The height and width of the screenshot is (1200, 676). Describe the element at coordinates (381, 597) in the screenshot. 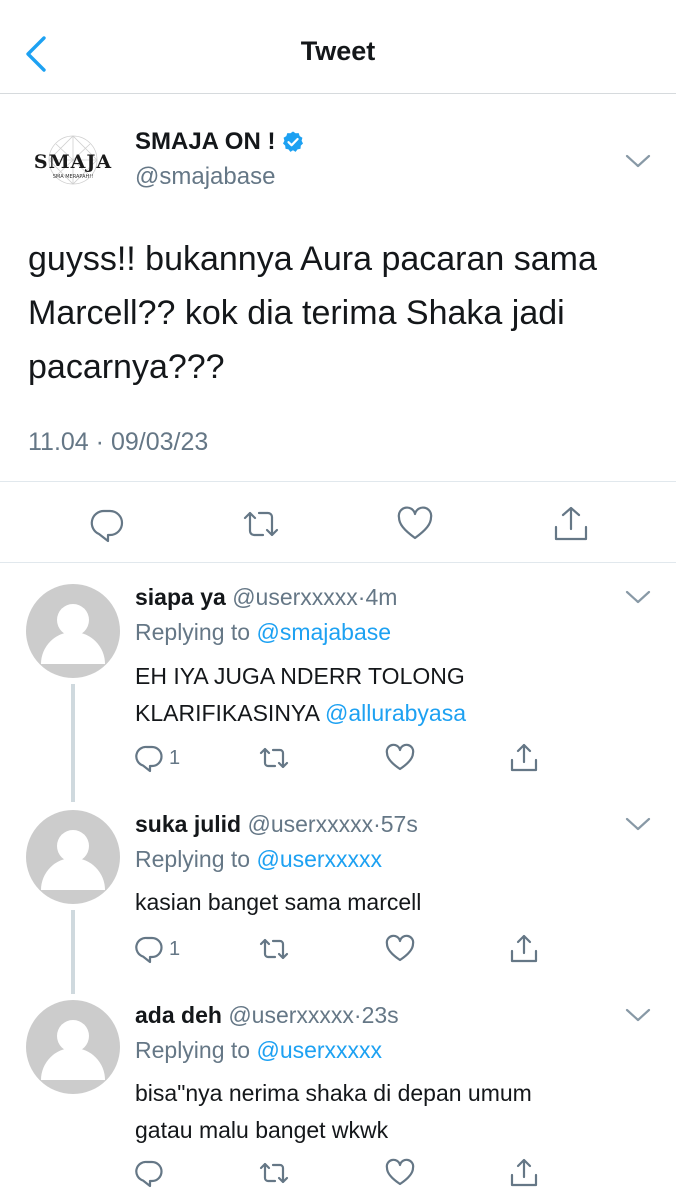

I see `reply-age: 4m` at that location.